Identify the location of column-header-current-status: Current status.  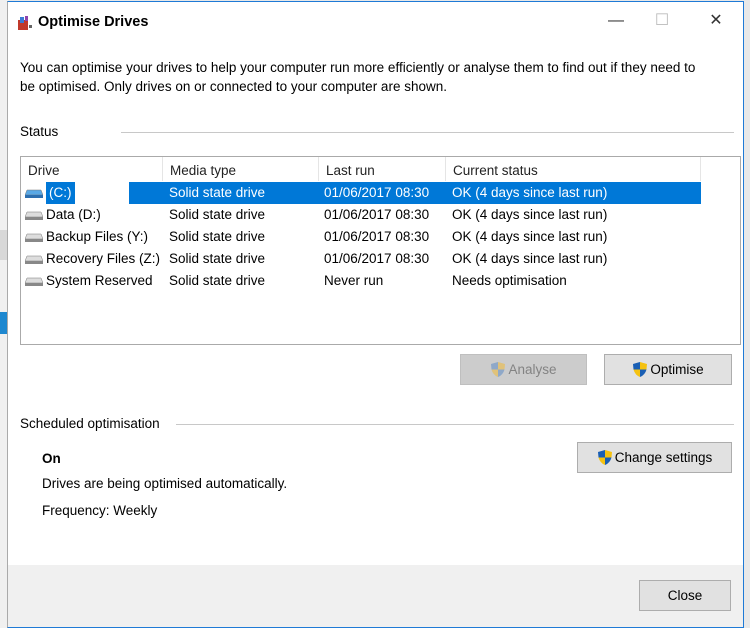
(573, 169).